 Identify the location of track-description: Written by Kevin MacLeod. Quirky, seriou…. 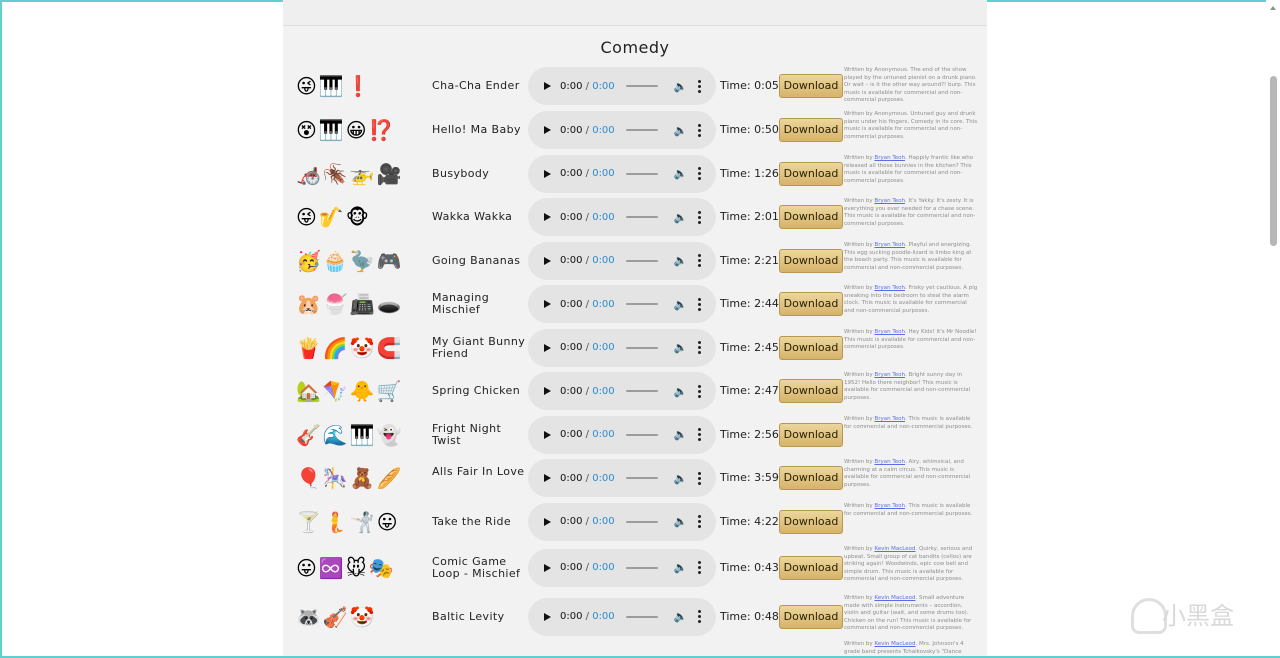
(911, 569).